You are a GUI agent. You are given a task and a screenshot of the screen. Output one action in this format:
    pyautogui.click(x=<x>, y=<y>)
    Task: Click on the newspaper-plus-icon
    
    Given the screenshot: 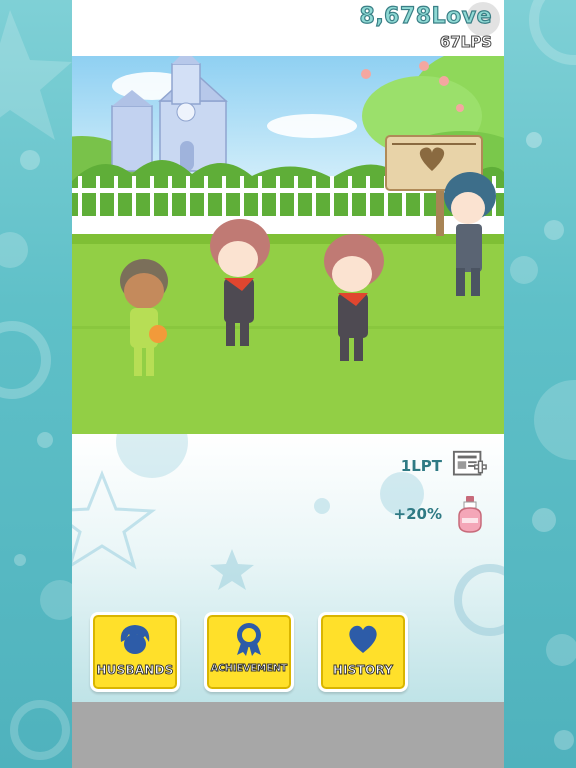 What is the action you would take?
    pyautogui.click(x=470, y=466)
    